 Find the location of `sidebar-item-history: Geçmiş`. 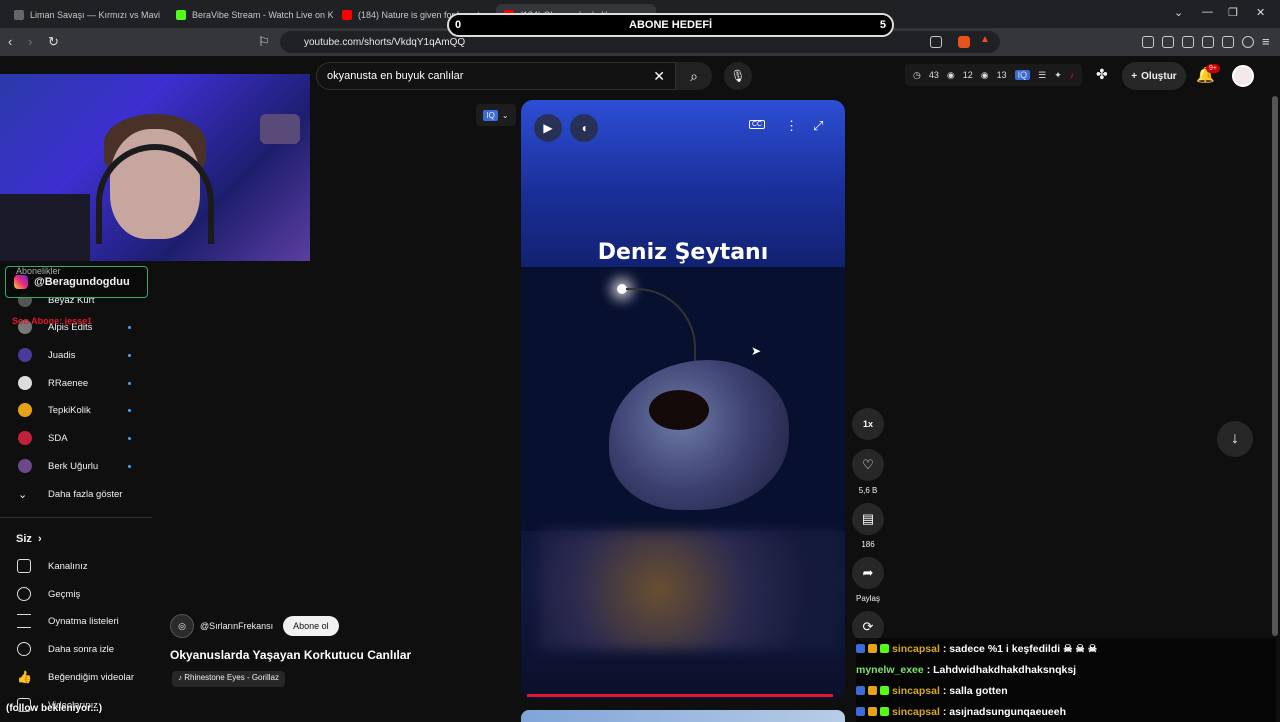

sidebar-item-history: Geçmiş is located at coordinates (75, 594).